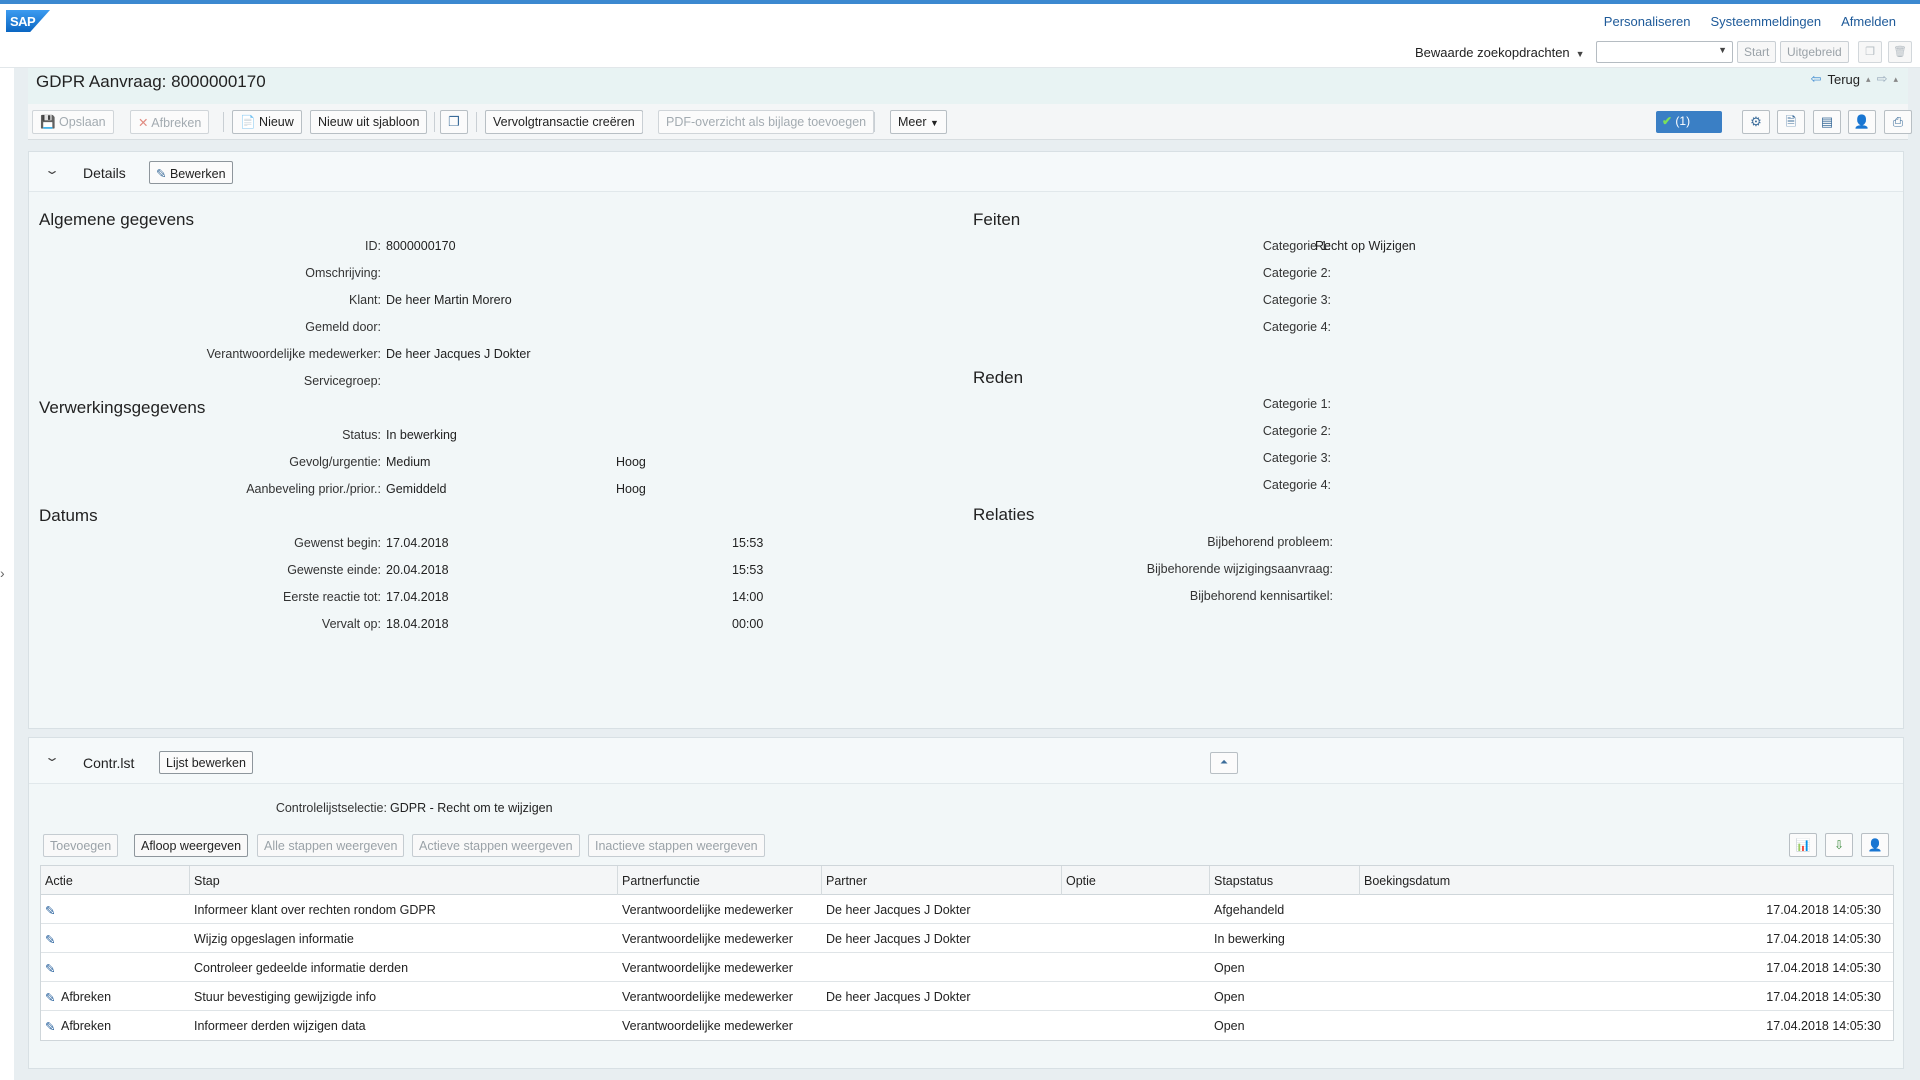  What do you see at coordinates (496, 845) in the screenshot?
I see `active-steps-button: Actieve stappen weergeven` at bounding box center [496, 845].